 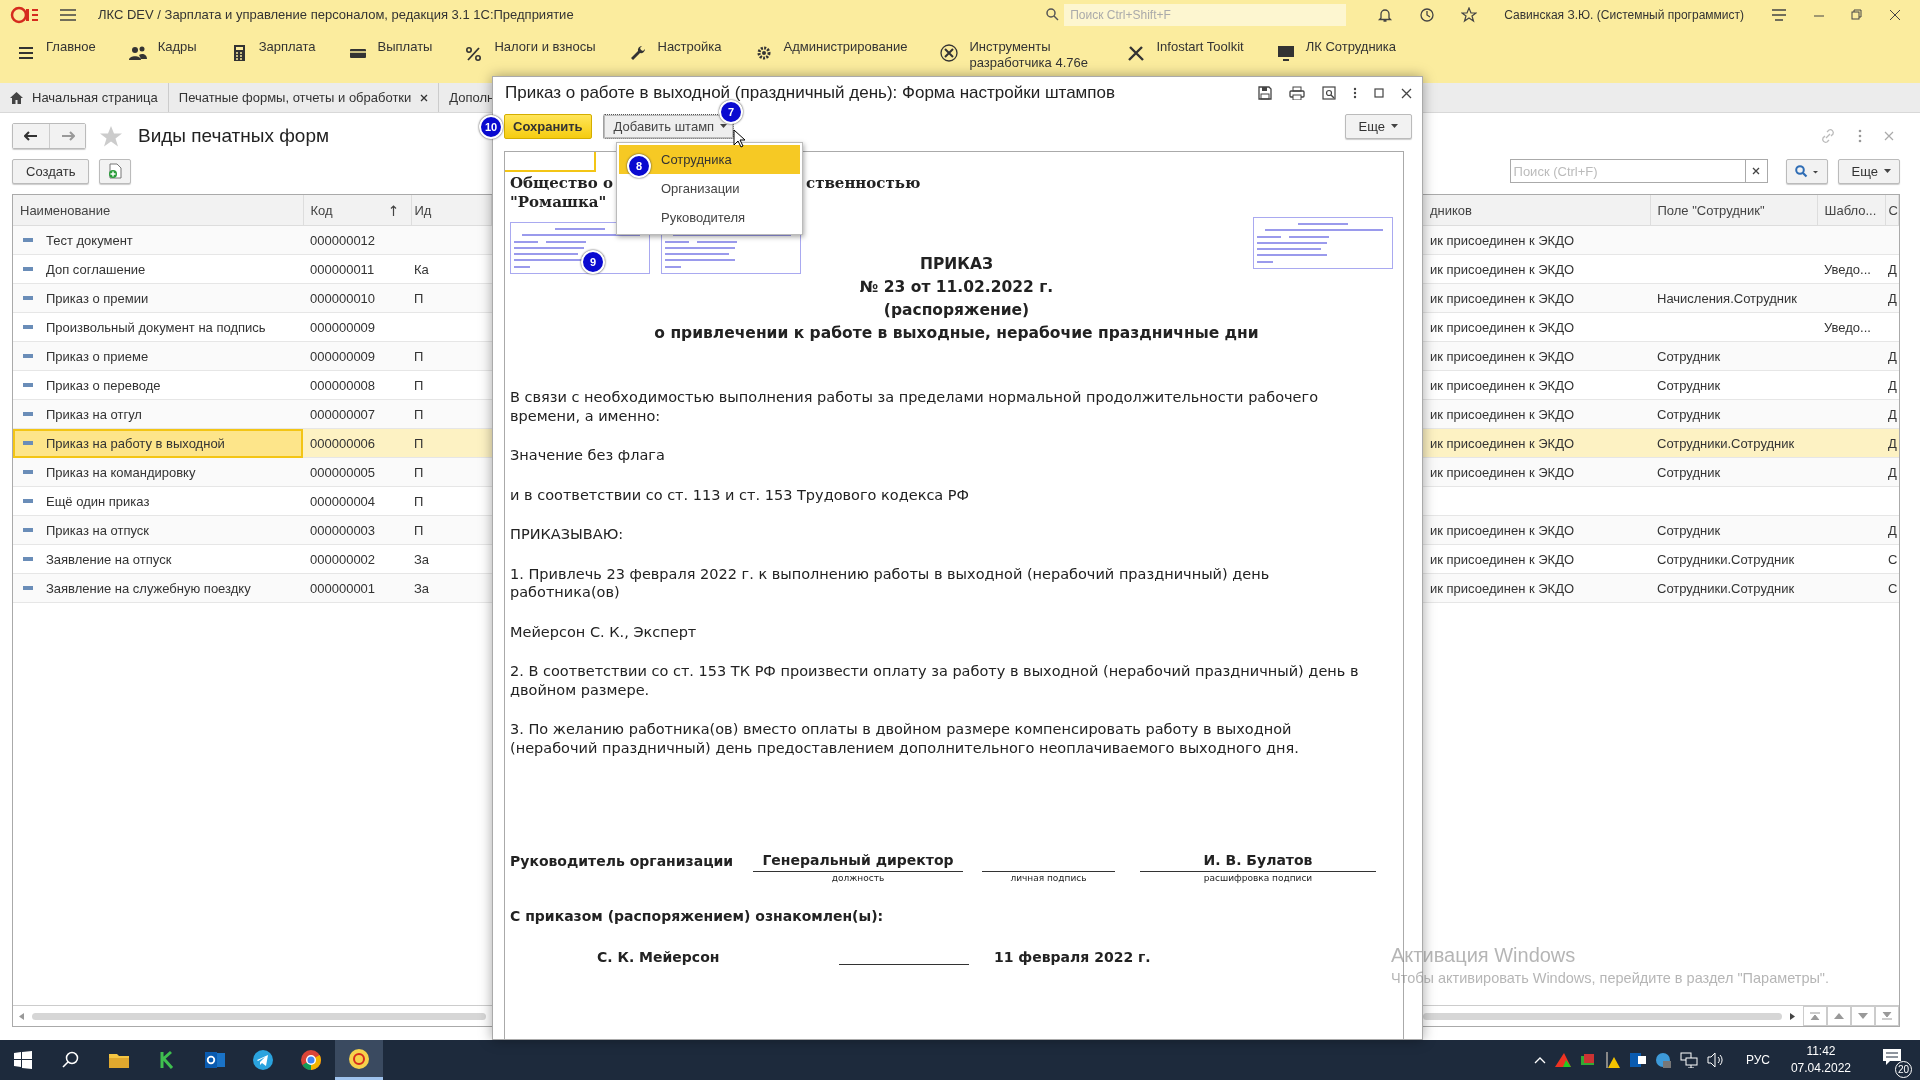 I want to click on chevron-up-icon, so click(x=1539, y=1060).